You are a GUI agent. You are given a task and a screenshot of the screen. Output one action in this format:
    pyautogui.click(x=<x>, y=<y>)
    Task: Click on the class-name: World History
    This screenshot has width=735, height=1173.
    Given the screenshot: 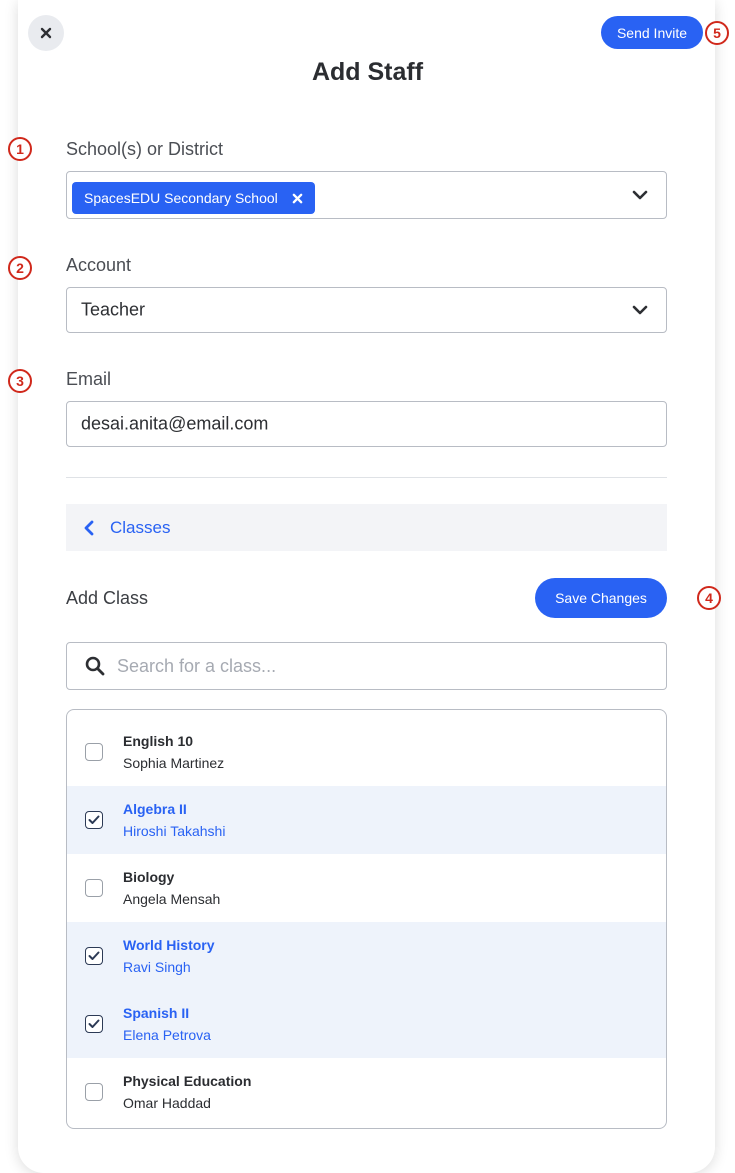 What is the action you would take?
    pyautogui.click(x=169, y=945)
    